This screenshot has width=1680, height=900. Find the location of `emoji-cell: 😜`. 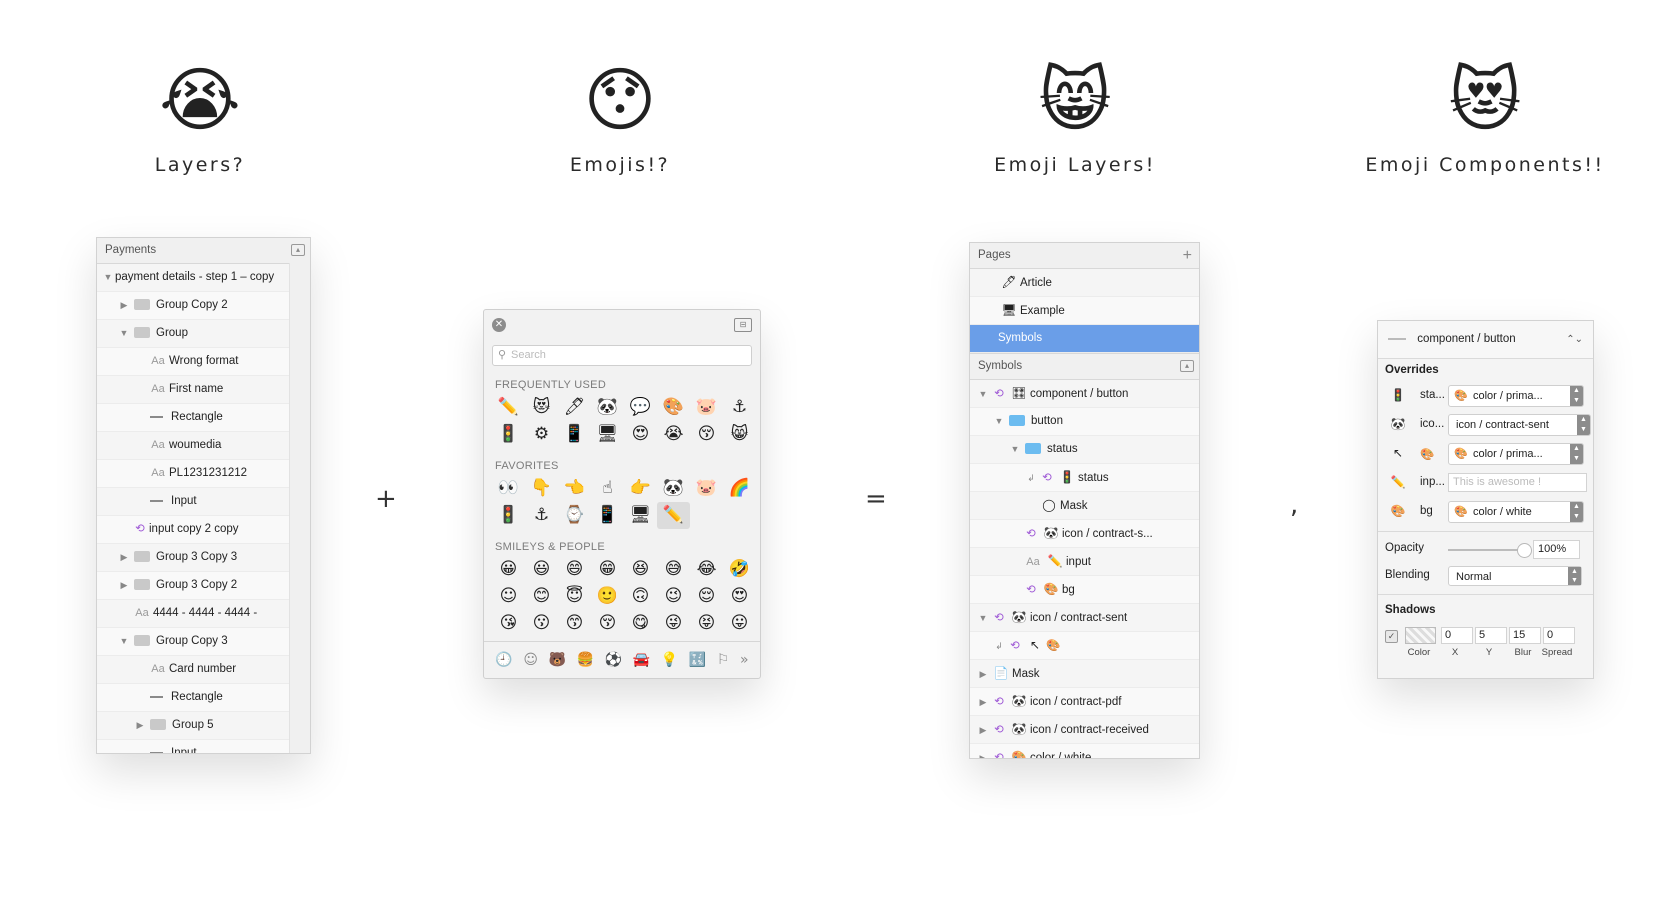

emoji-cell: 😜 is located at coordinates (673, 623).